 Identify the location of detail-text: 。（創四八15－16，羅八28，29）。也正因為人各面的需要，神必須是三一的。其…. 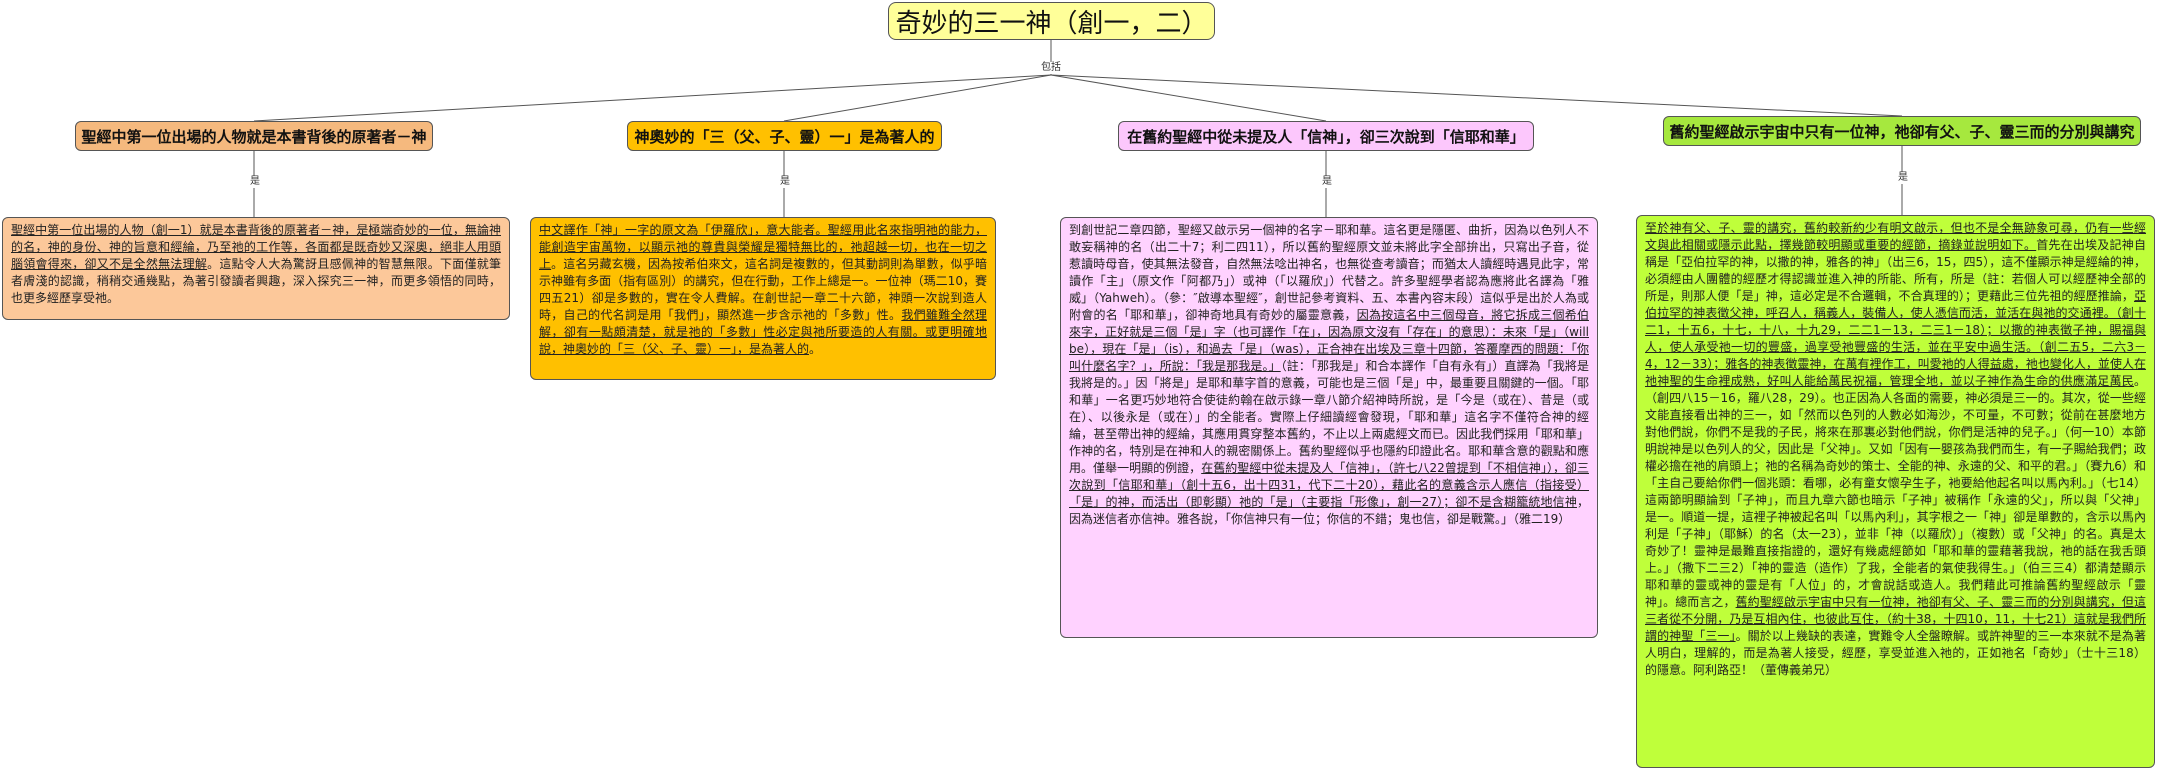
(1895, 491).